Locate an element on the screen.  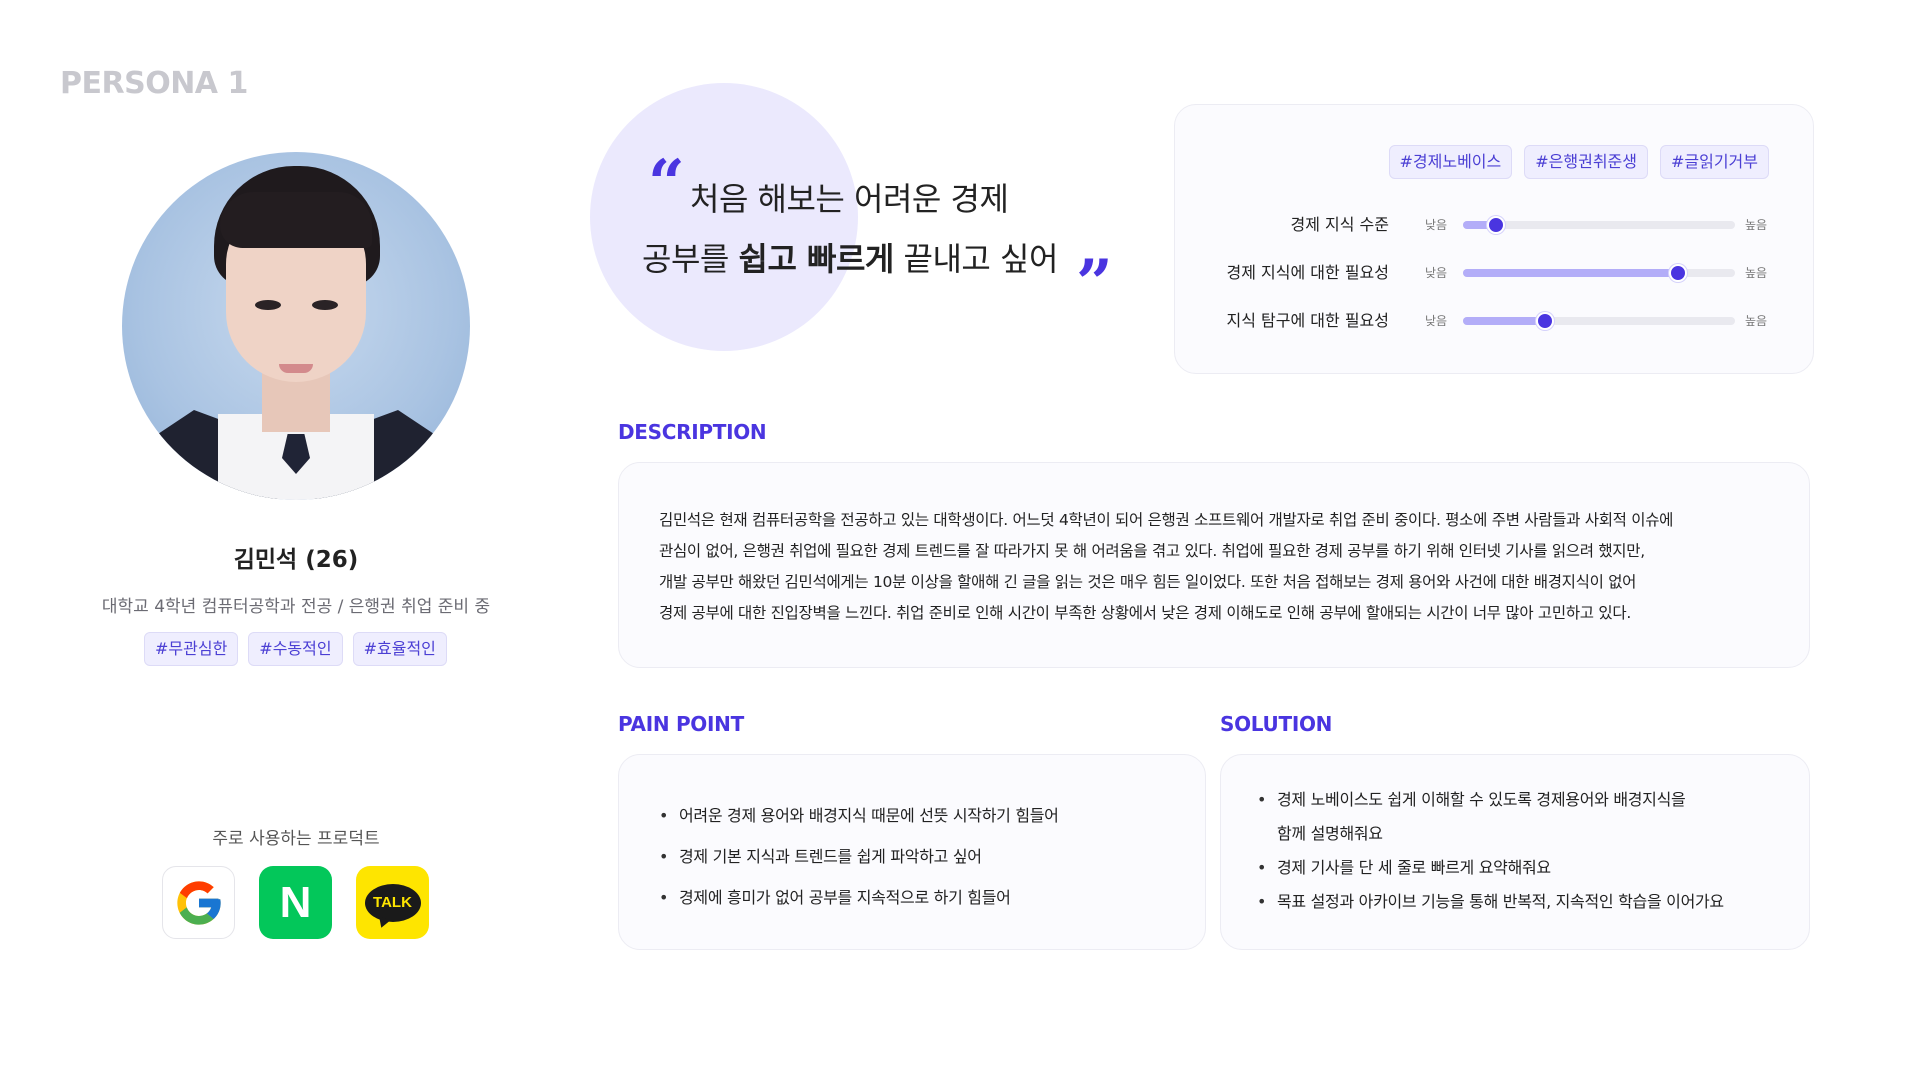
scale-label: 경제 지식 수준 is located at coordinates (1340, 224).